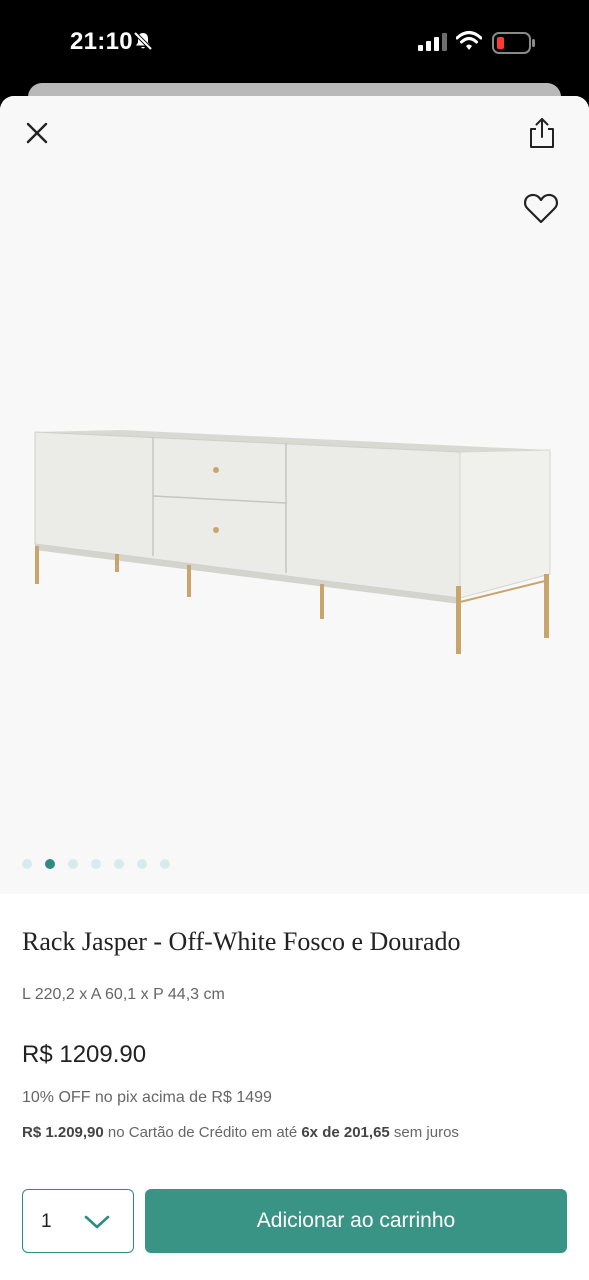 The width and height of the screenshot is (589, 1280). Describe the element at coordinates (63, 1132) in the screenshot. I see `installments-total: R$ 1.209,90` at that location.